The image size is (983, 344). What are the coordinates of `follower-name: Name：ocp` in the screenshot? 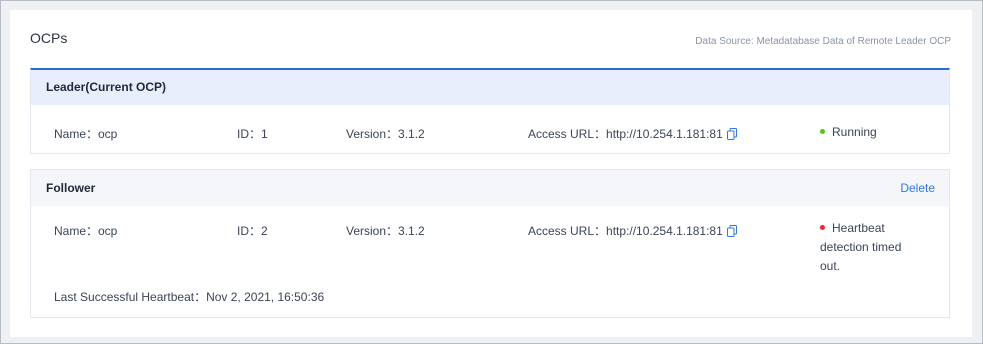 It's located at (86, 231).